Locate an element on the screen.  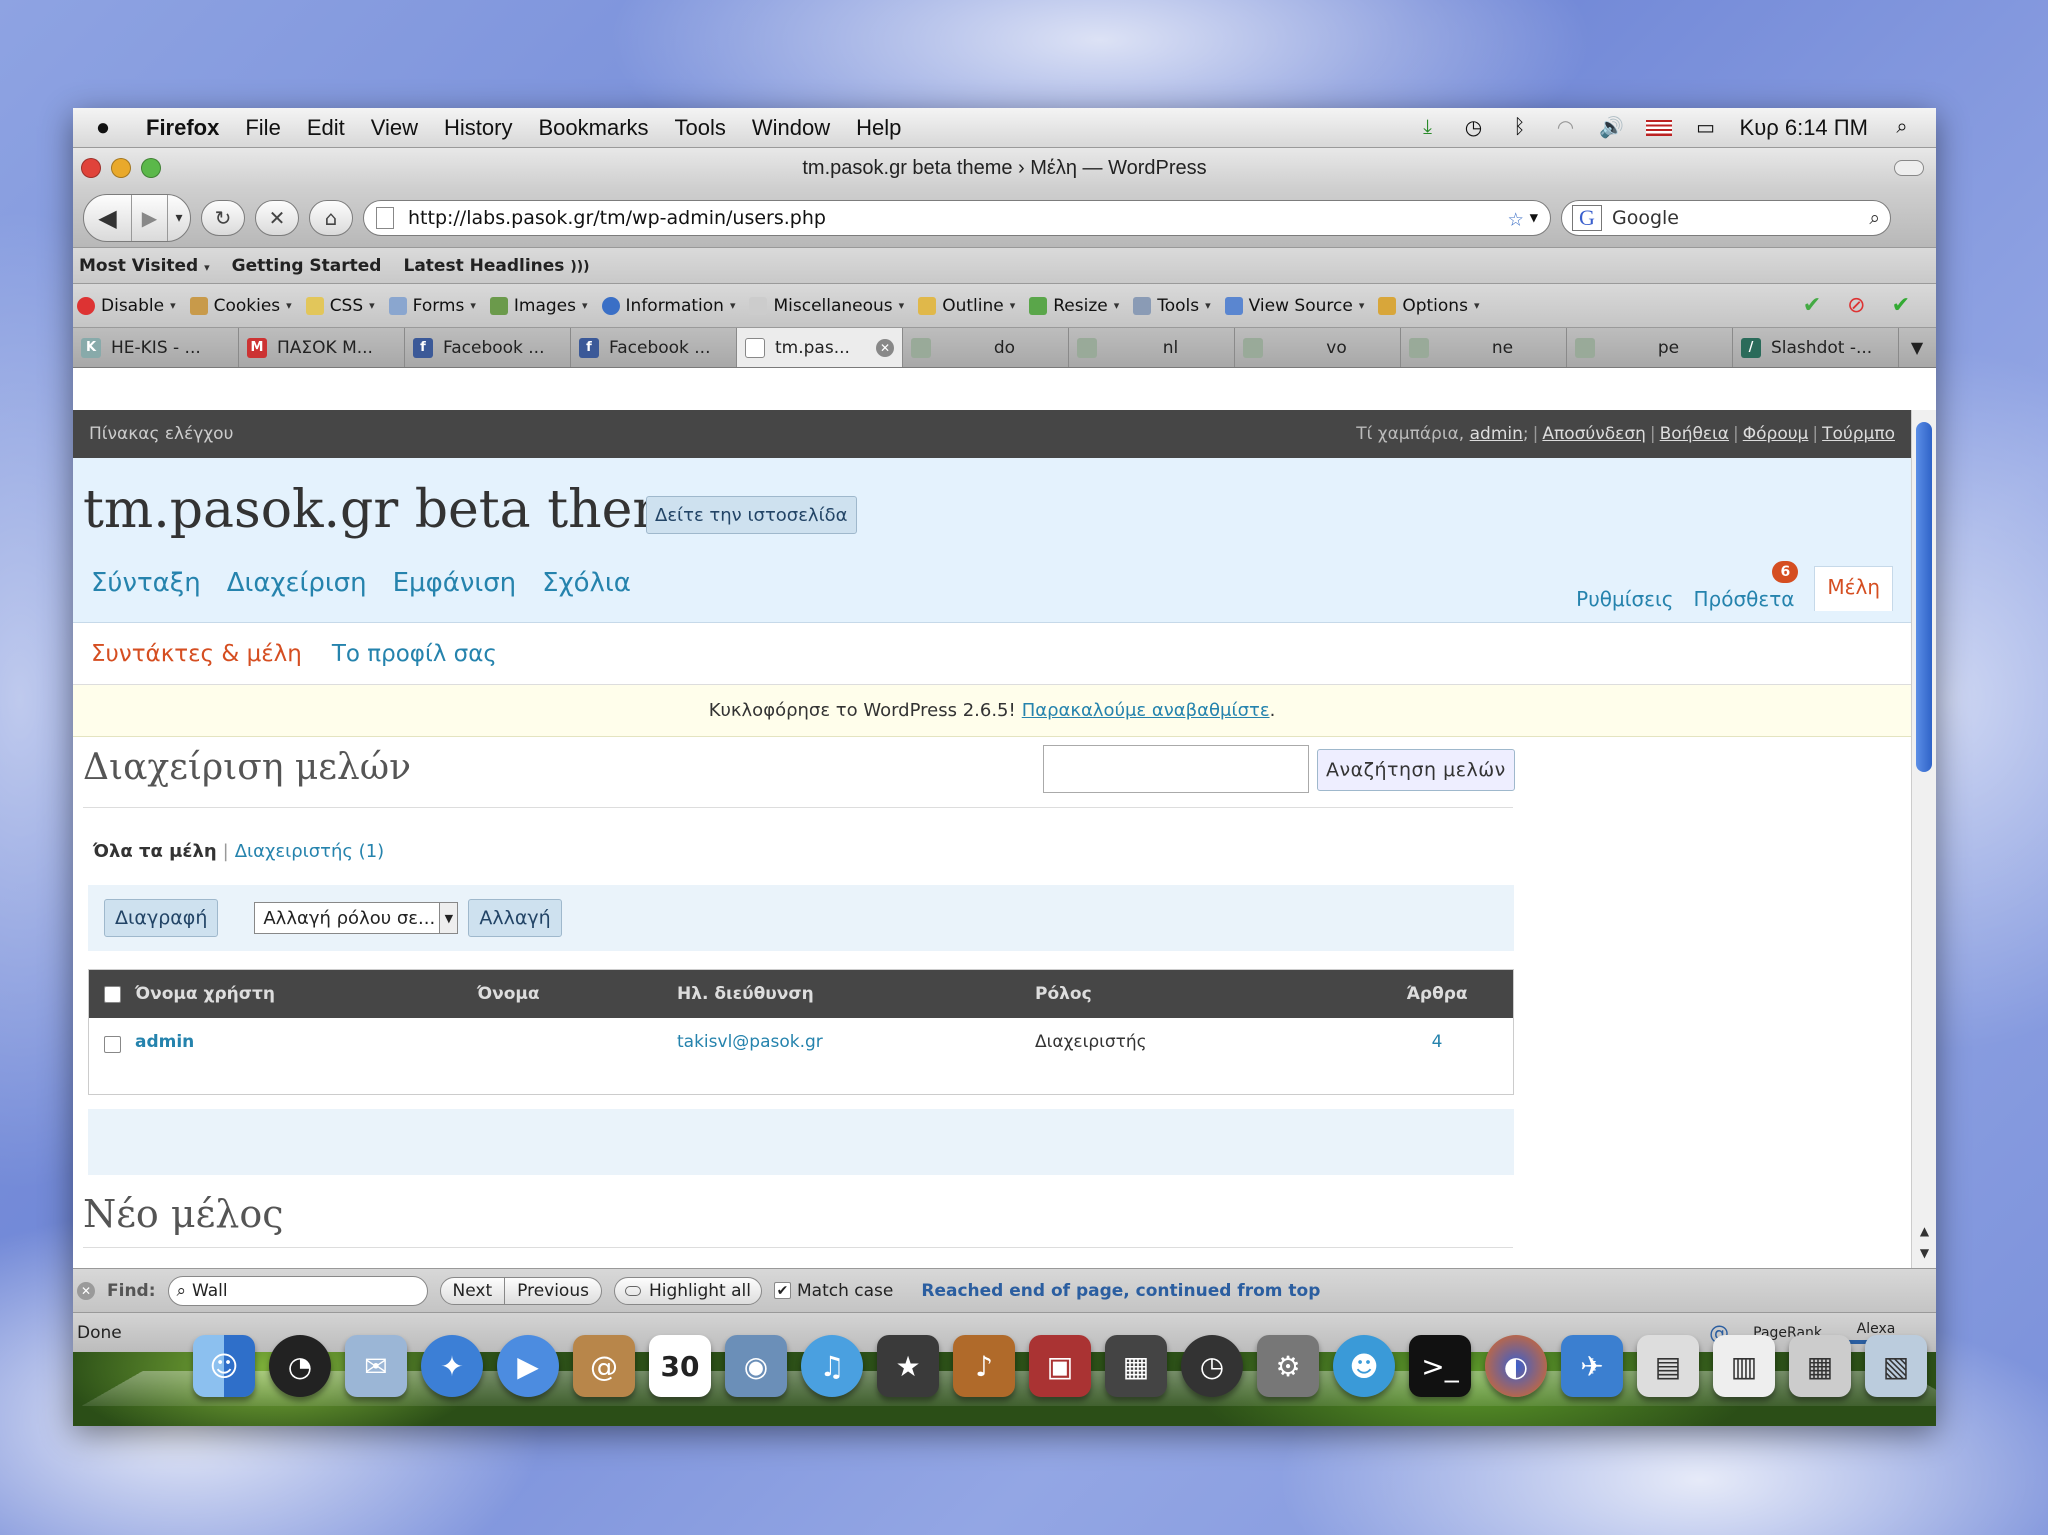
filter-administrators: Διαχειριστής (1) is located at coordinates (309, 851).